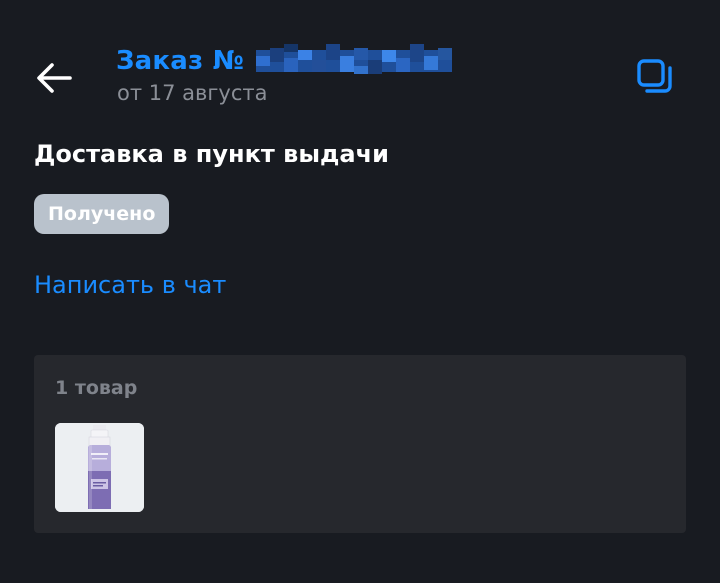 The width and height of the screenshot is (720, 583). Describe the element at coordinates (211, 154) in the screenshot. I see `delivery-type-heading: Доставка в пункт выдачи` at that location.